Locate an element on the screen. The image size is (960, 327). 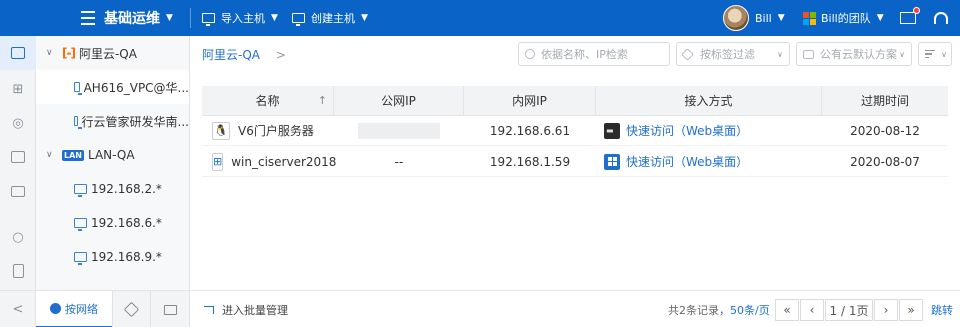
tree-item-label: 192.168.2.* is located at coordinates (126, 189).